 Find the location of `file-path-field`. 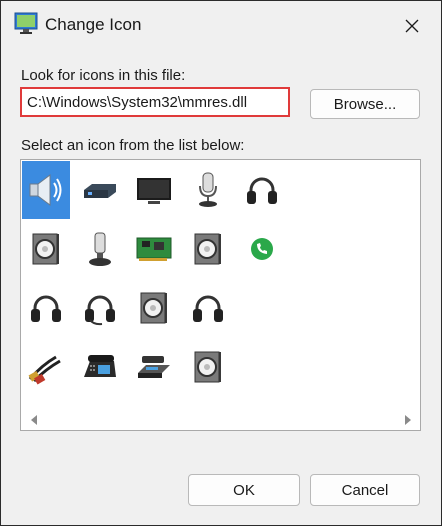

file-path-field is located at coordinates (155, 102).